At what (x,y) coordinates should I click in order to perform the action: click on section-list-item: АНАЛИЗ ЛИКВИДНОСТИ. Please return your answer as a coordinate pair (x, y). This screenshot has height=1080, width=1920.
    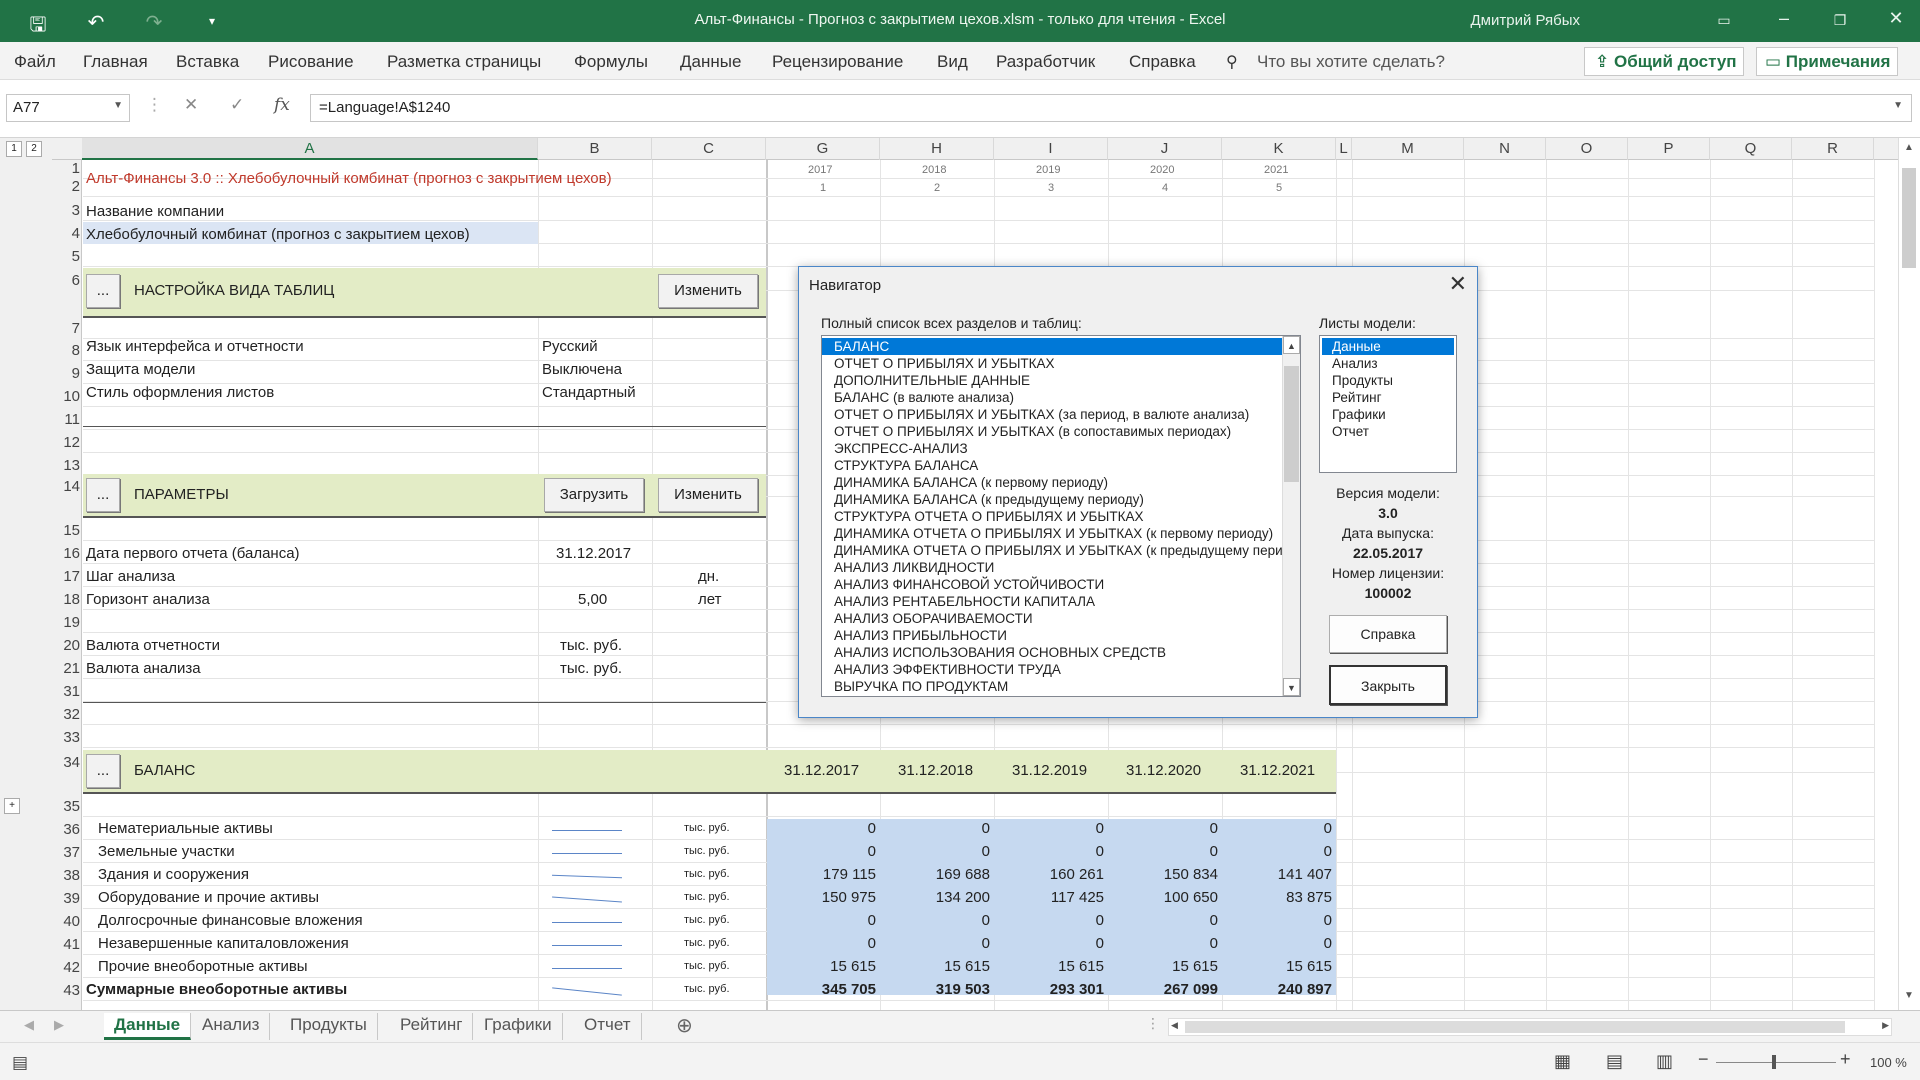
    Looking at the image, I should click on (1052, 567).